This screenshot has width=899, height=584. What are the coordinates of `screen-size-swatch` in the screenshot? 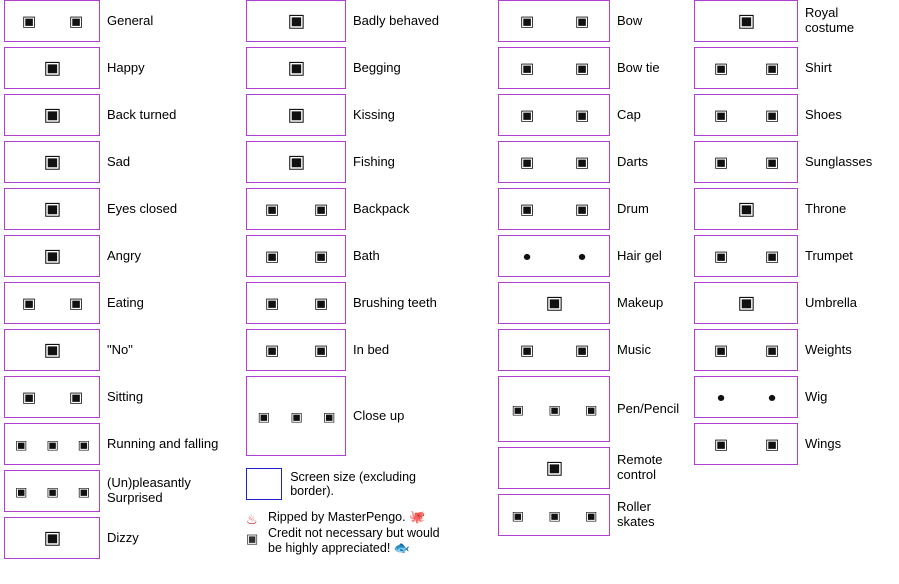 It's located at (264, 484).